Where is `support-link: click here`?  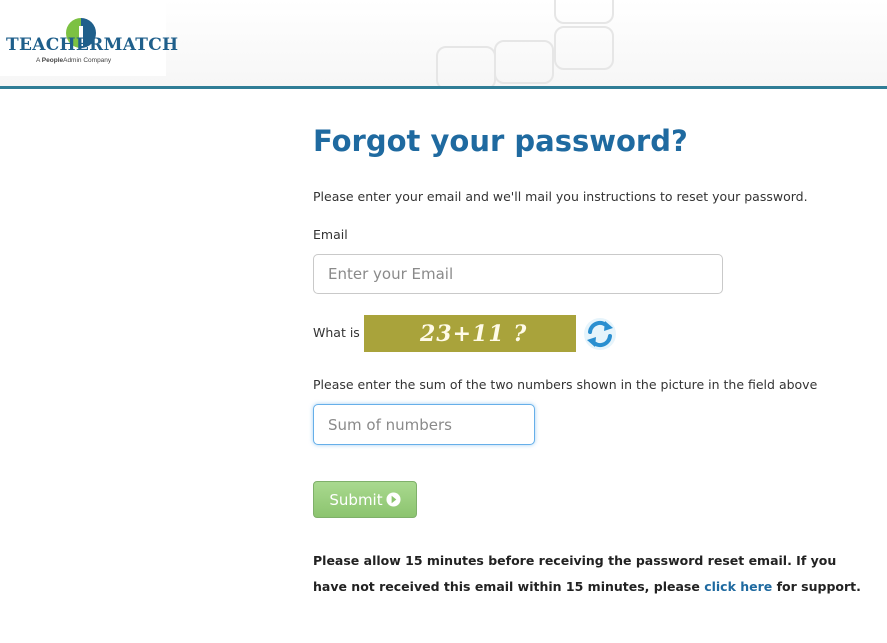 support-link: click here is located at coordinates (738, 586).